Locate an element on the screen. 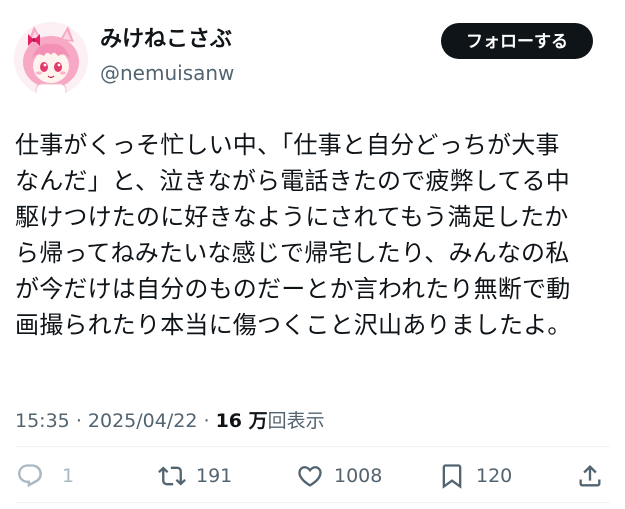 The height and width of the screenshot is (509, 625). like-button: 1008 is located at coordinates (339, 476).